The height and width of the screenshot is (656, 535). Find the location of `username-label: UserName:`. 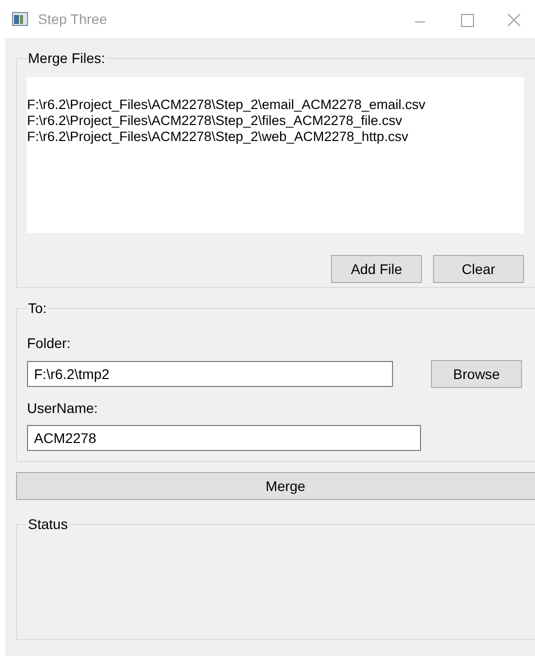

username-label: UserName: is located at coordinates (63, 408).